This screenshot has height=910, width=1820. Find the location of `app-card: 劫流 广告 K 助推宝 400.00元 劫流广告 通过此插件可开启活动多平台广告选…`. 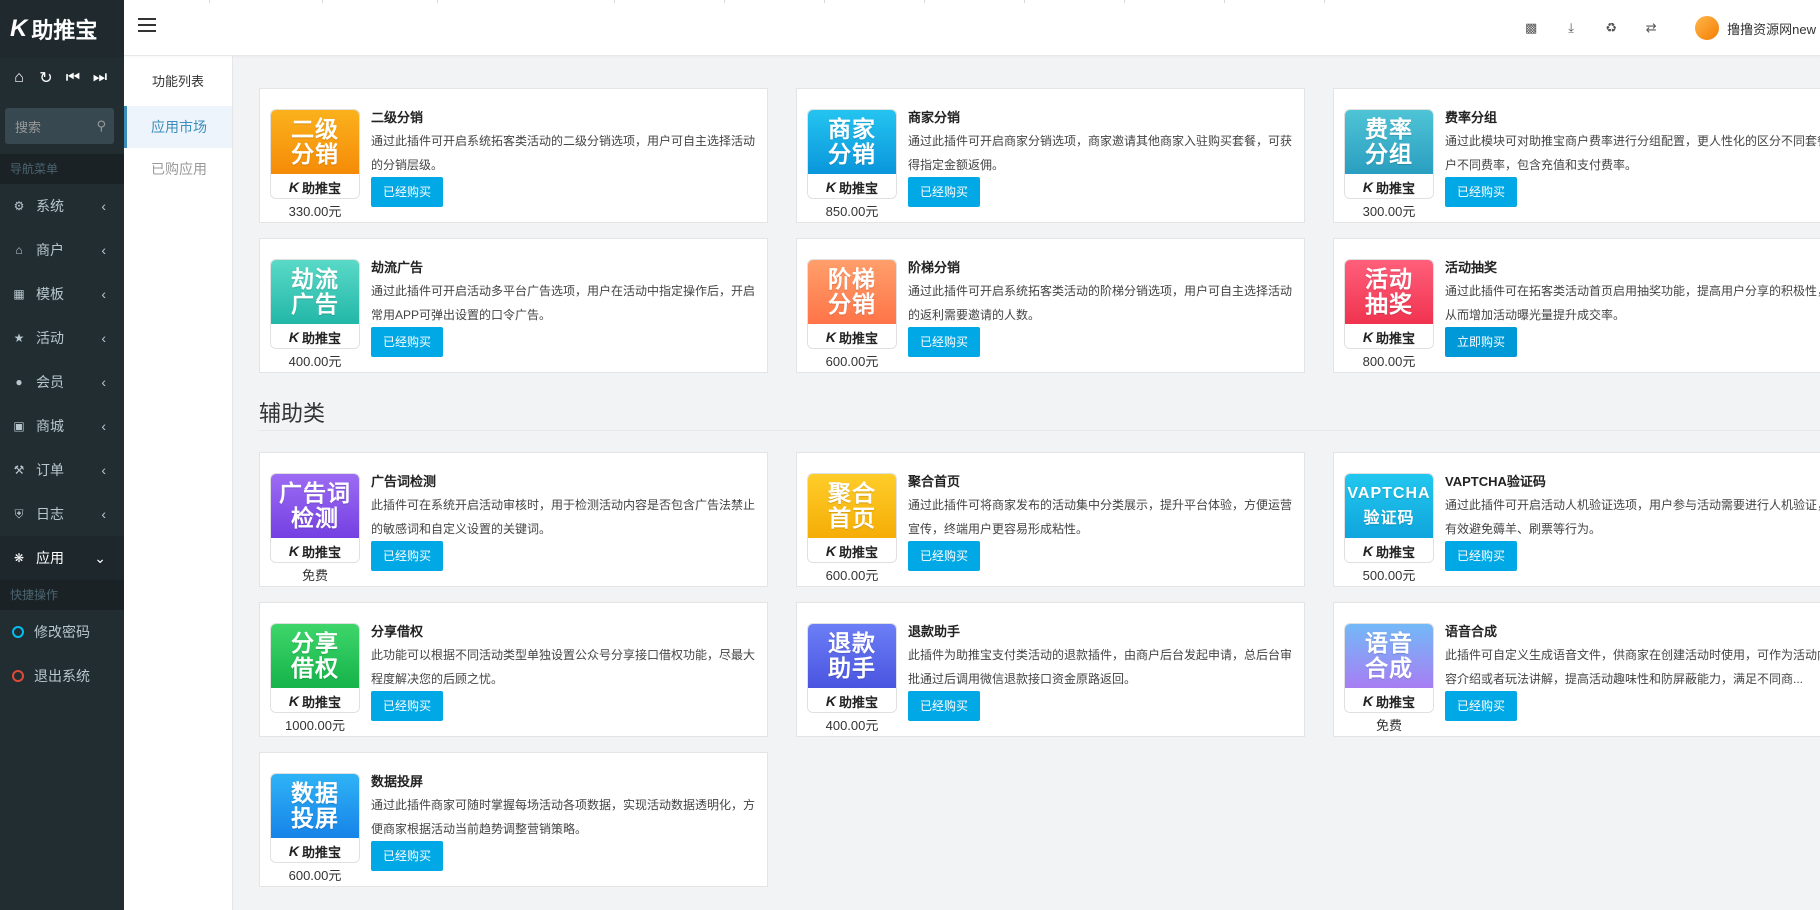

app-card: 劫流 广告 K 助推宝 400.00元 劫流广告 通过此插件可开启活动多平台广告选… is located at coordinates (513, 305).